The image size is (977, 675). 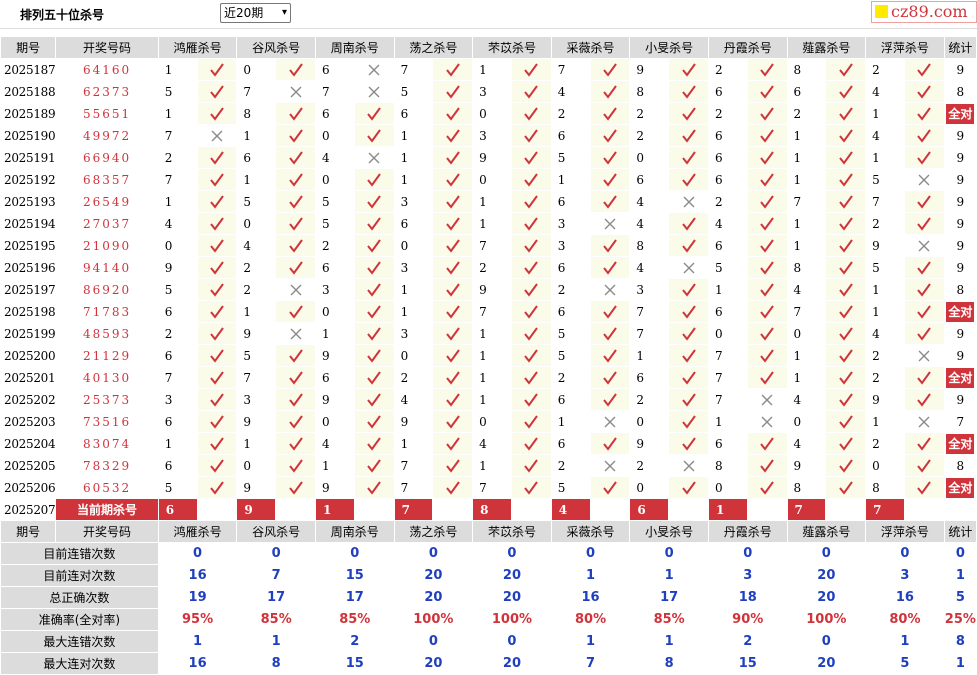 I want to click on summary-value: 85%, so click(x=276, y=619).